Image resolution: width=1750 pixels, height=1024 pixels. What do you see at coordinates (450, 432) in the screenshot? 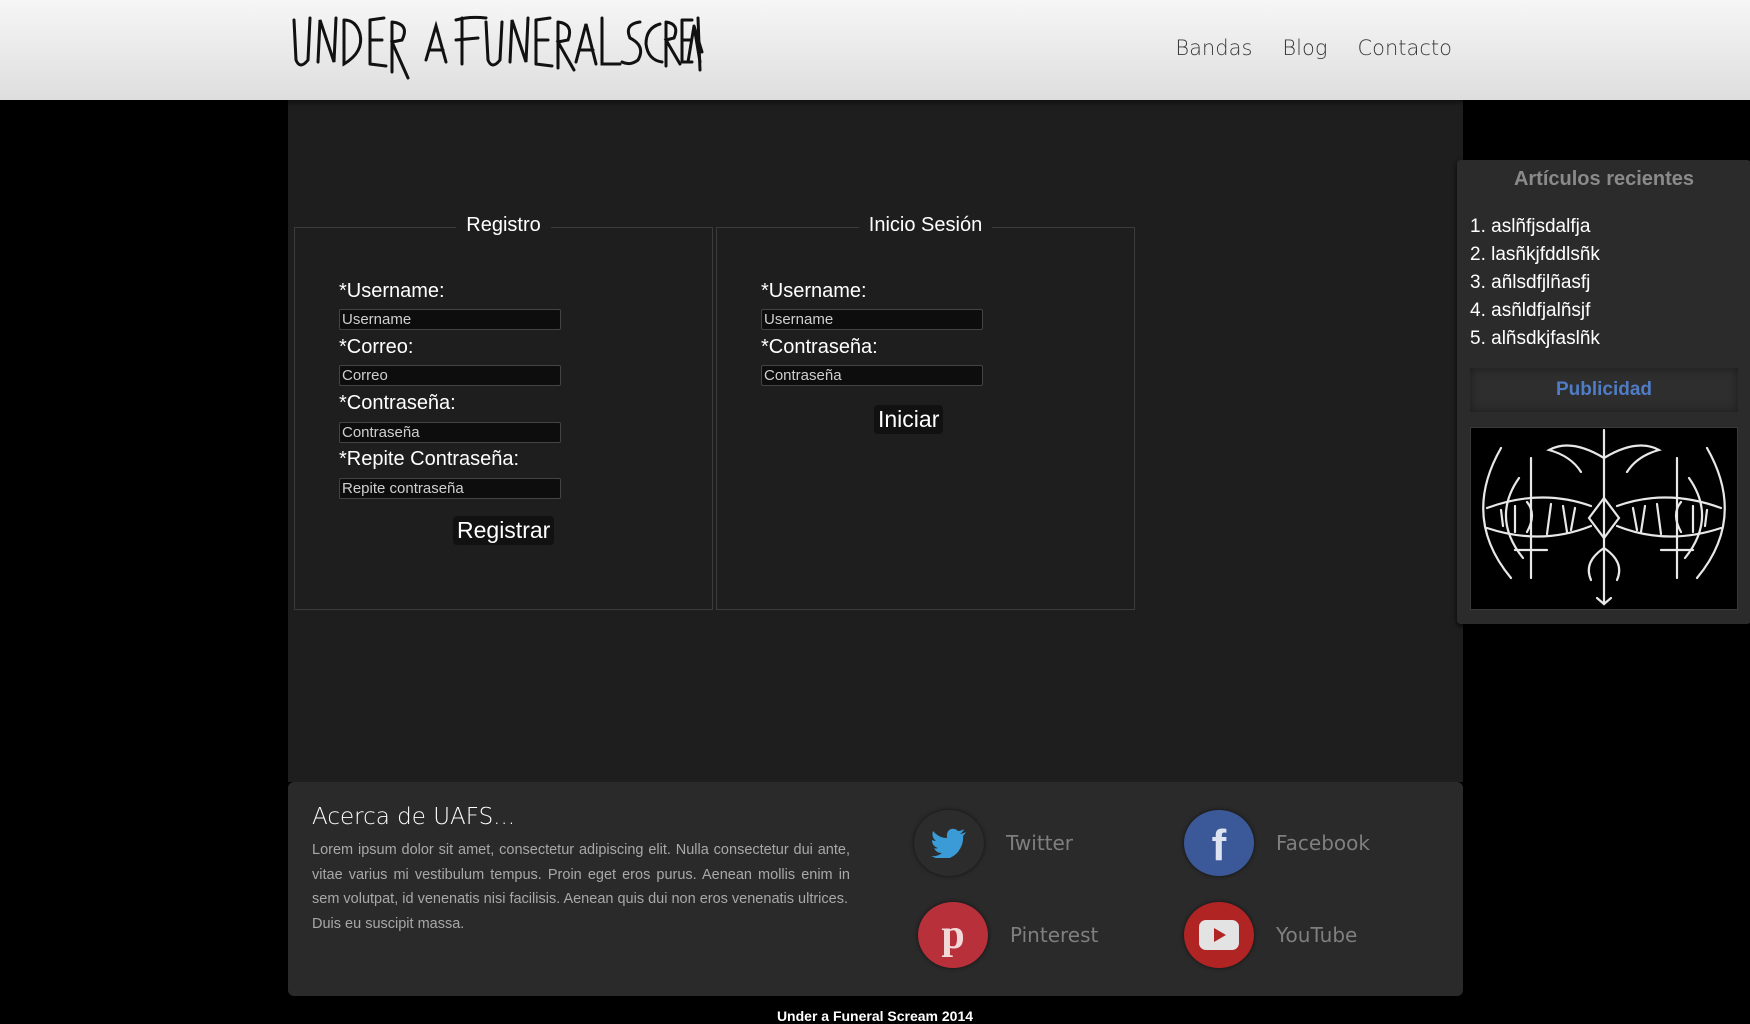
I see `register-password-input` at bounding box center [450, 432].